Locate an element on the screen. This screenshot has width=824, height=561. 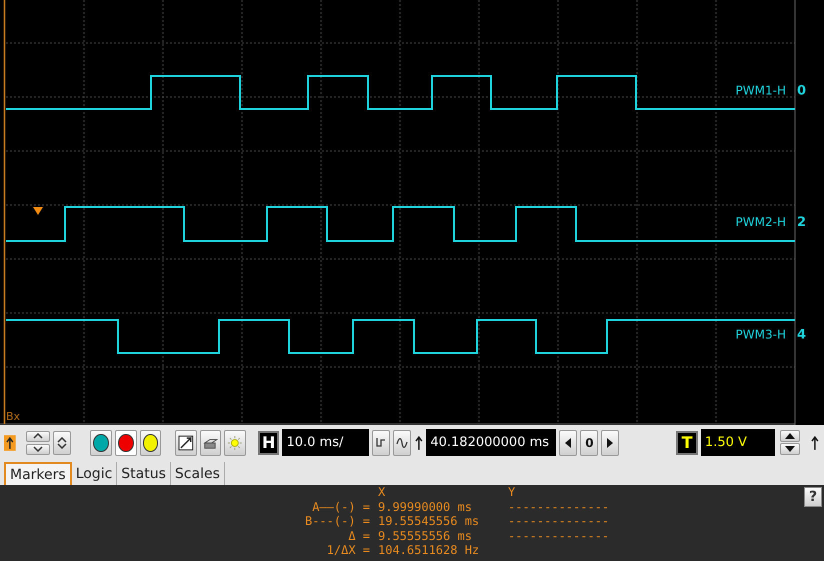
right-triangle-icon is located at coordinates (610, 443).